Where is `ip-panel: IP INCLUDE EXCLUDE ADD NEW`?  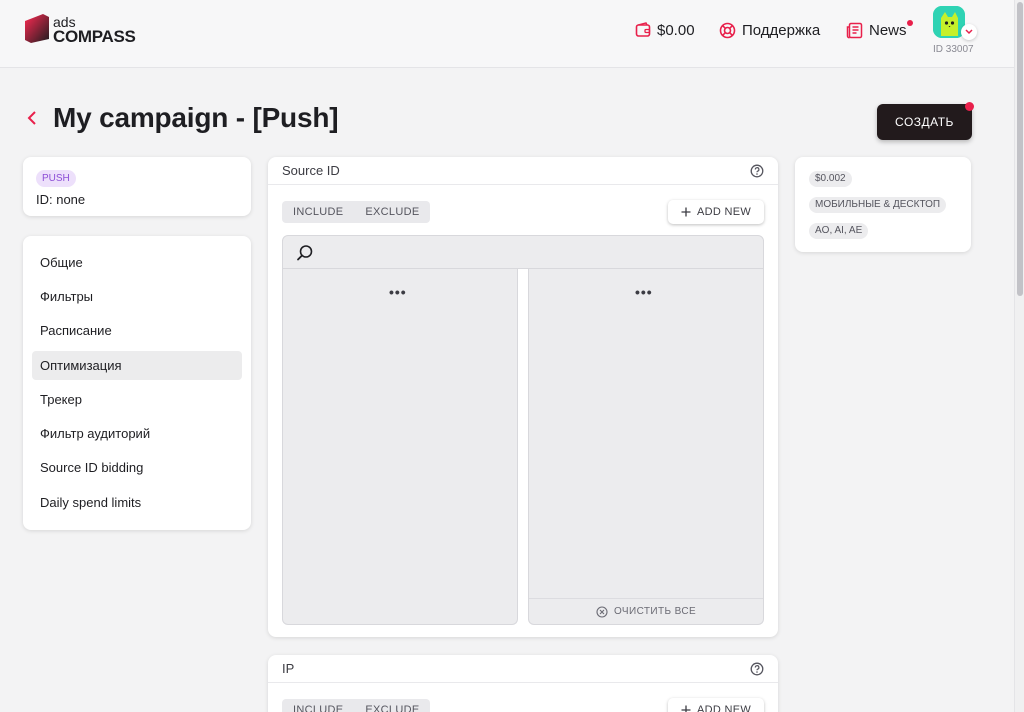
ip-panel: IP INCLUDE EXCLUDE ADD NEW is located at coordinates (523, 683).